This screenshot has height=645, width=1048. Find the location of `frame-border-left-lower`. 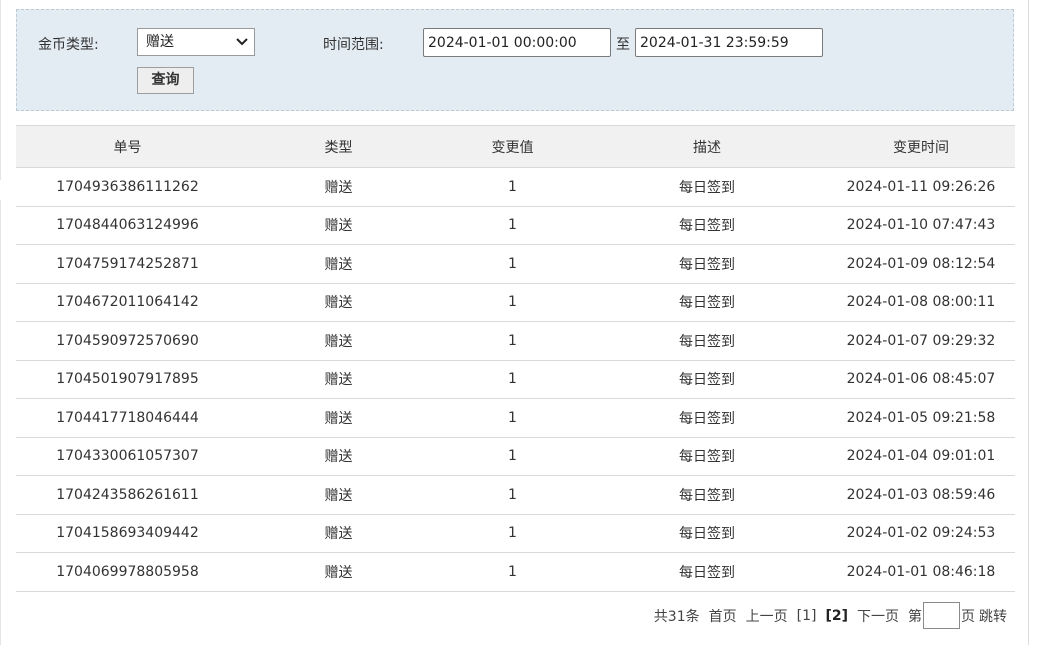

frame-border-left-lower is located at coordinates (0, 422).